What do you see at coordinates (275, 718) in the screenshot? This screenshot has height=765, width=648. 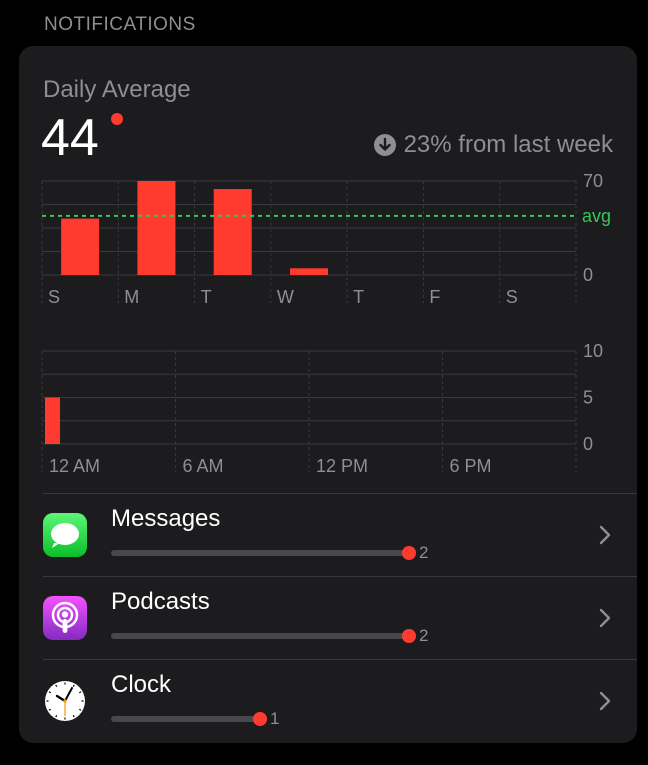 I see `app-notification-count: 1` at bounding box center [275, 718].